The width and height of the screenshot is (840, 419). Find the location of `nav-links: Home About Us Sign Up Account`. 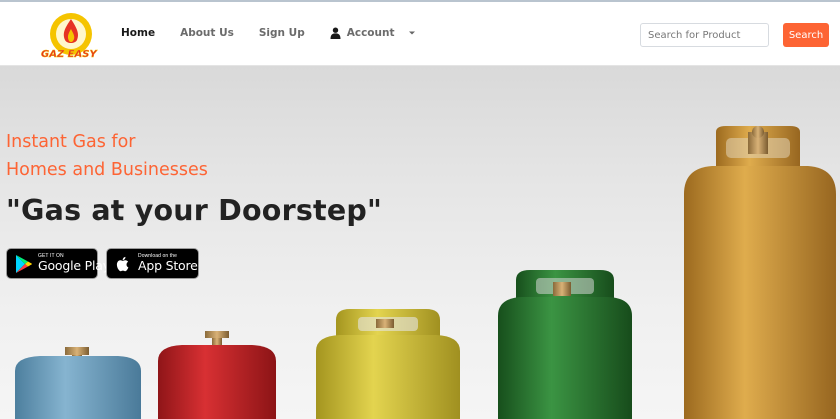

nav-links: Home About Us Sign Up Account is located at coordinates (268, 33).